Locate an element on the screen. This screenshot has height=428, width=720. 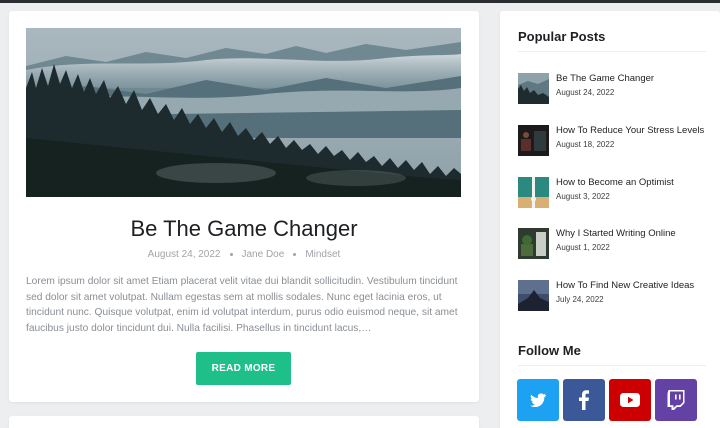
next-post-card is located at coordinates (244, 422).